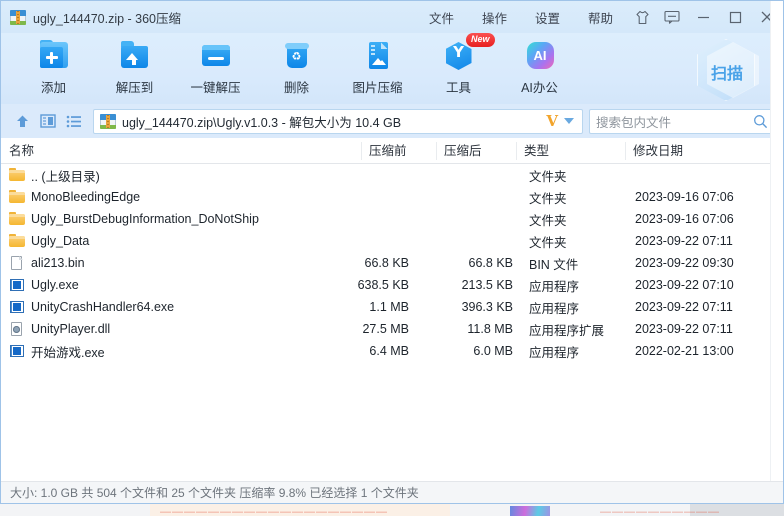  I want to click on modified-date-cell: 2023-09-22 09:30, so click(684, 263).